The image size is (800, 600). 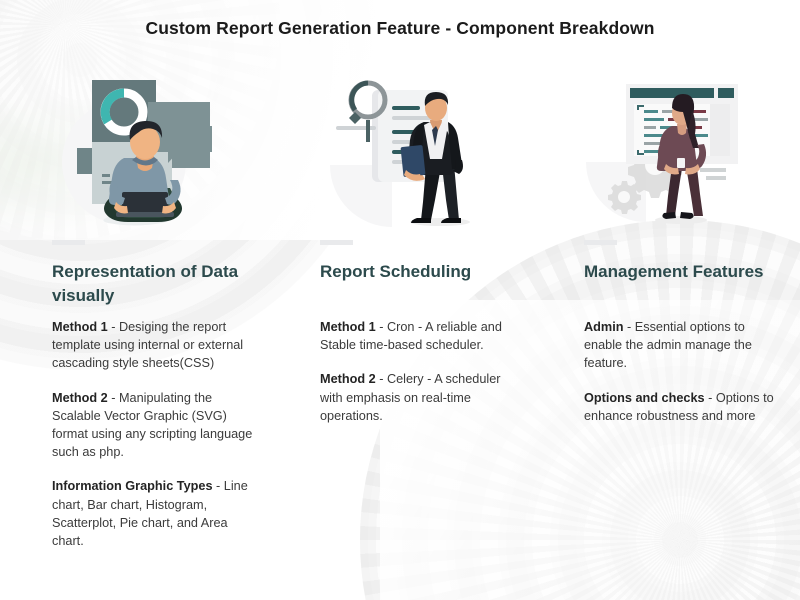 I want to click on column-heading: Report Scheduling, so click(x=396, y=271).